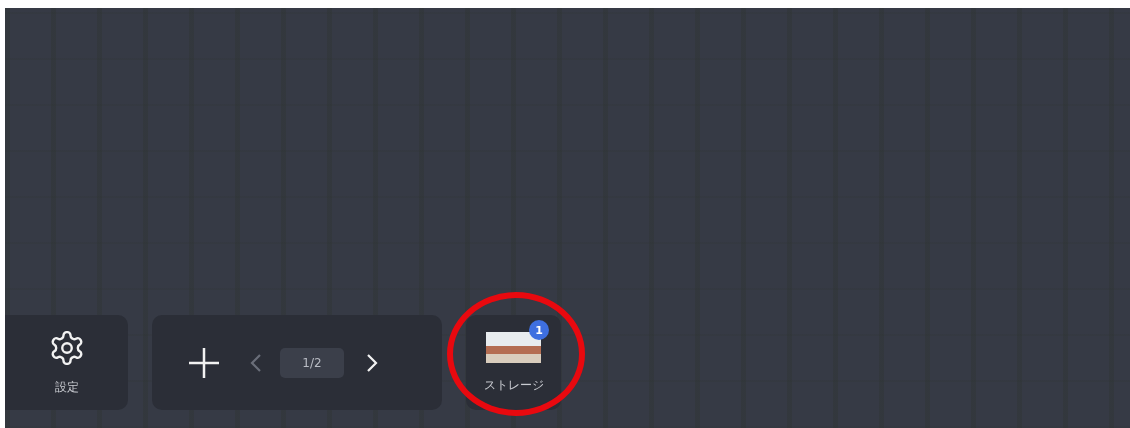 The height and width of the screenshot is (428, 1130). Describe the element at coordinates (539, 330) in the screenshot. I see `count-badge: 1` at that location.